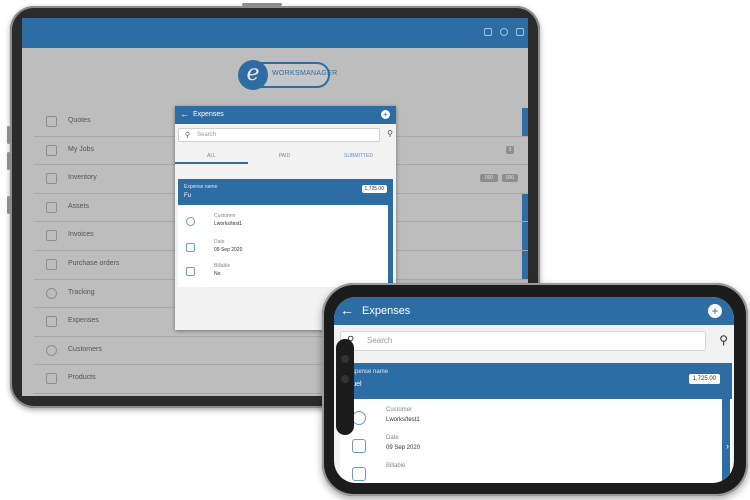 This screenshot has height=500, width=750. I want to click on cart-icon, so click(51, 179).